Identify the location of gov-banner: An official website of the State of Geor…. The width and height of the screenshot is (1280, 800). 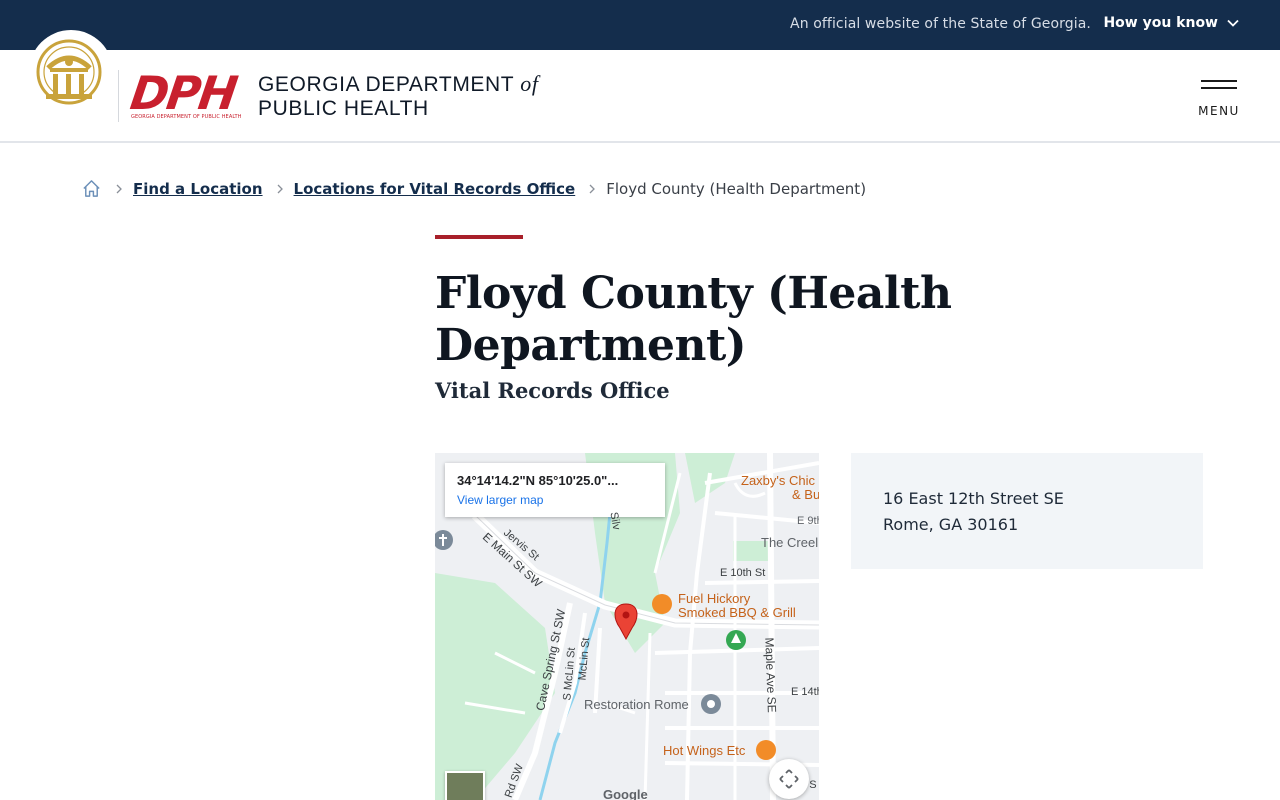
(640, 25).